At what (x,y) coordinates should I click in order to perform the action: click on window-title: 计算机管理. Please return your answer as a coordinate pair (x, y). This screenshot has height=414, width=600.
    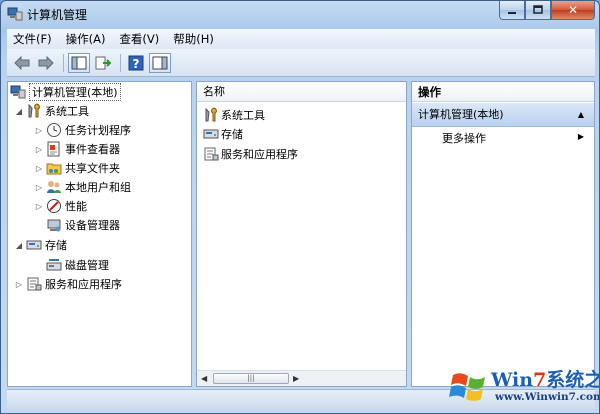
    Looking at the image, I should click on (57, 15).